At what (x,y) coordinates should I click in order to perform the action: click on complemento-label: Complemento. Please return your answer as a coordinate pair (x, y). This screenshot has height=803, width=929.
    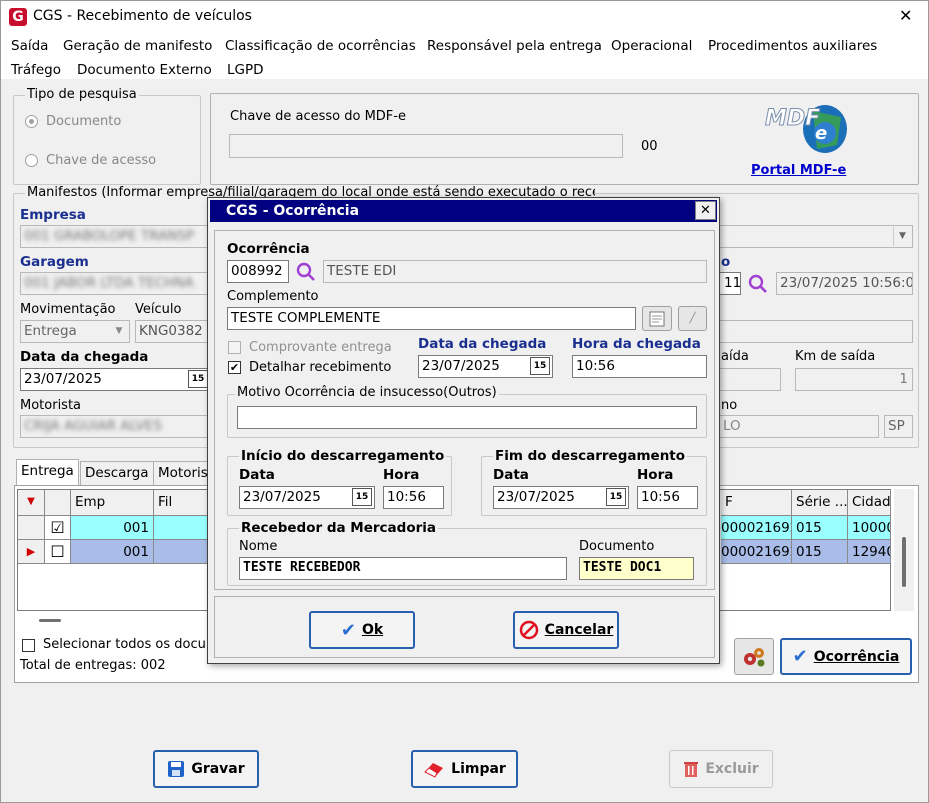
    Looking at the image, I should click on (273, 296).